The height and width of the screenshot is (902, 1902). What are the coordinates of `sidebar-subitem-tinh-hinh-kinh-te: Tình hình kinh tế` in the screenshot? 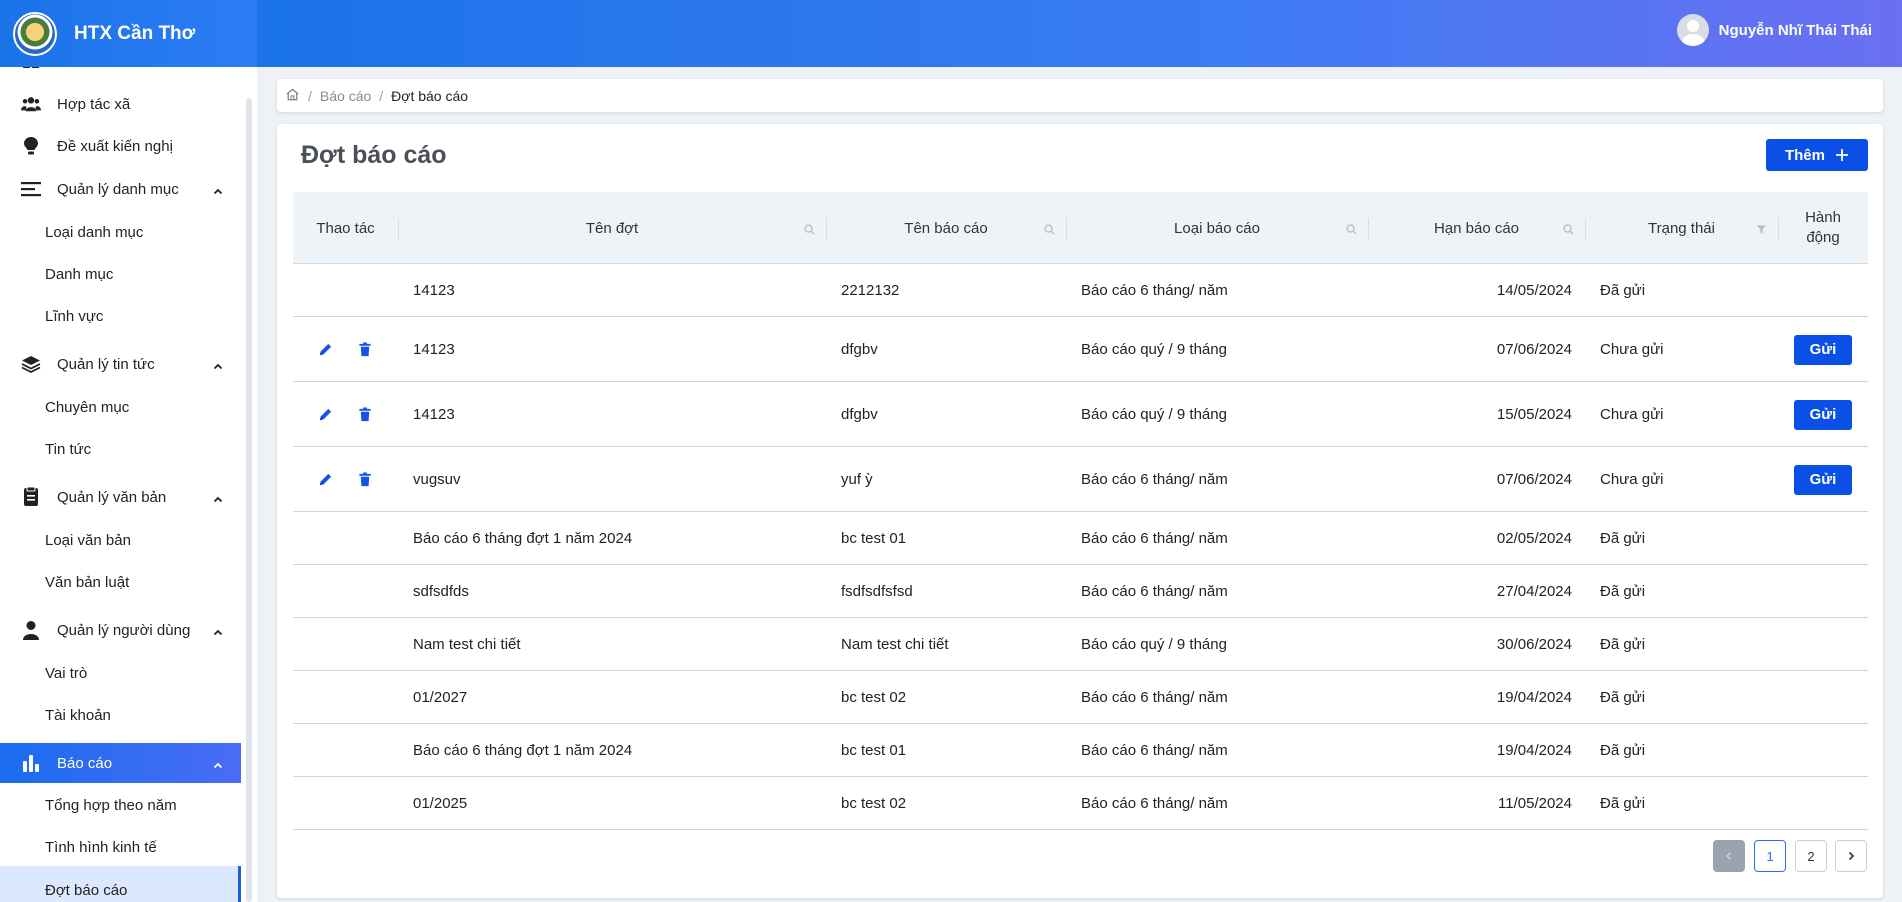 It's located at (101, 847).